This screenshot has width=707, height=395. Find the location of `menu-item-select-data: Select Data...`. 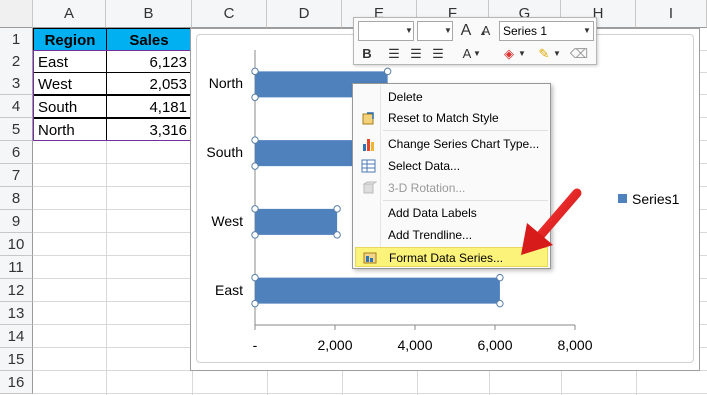

menu-item-select-data: Select Data... is located at coordinates (451, 166).